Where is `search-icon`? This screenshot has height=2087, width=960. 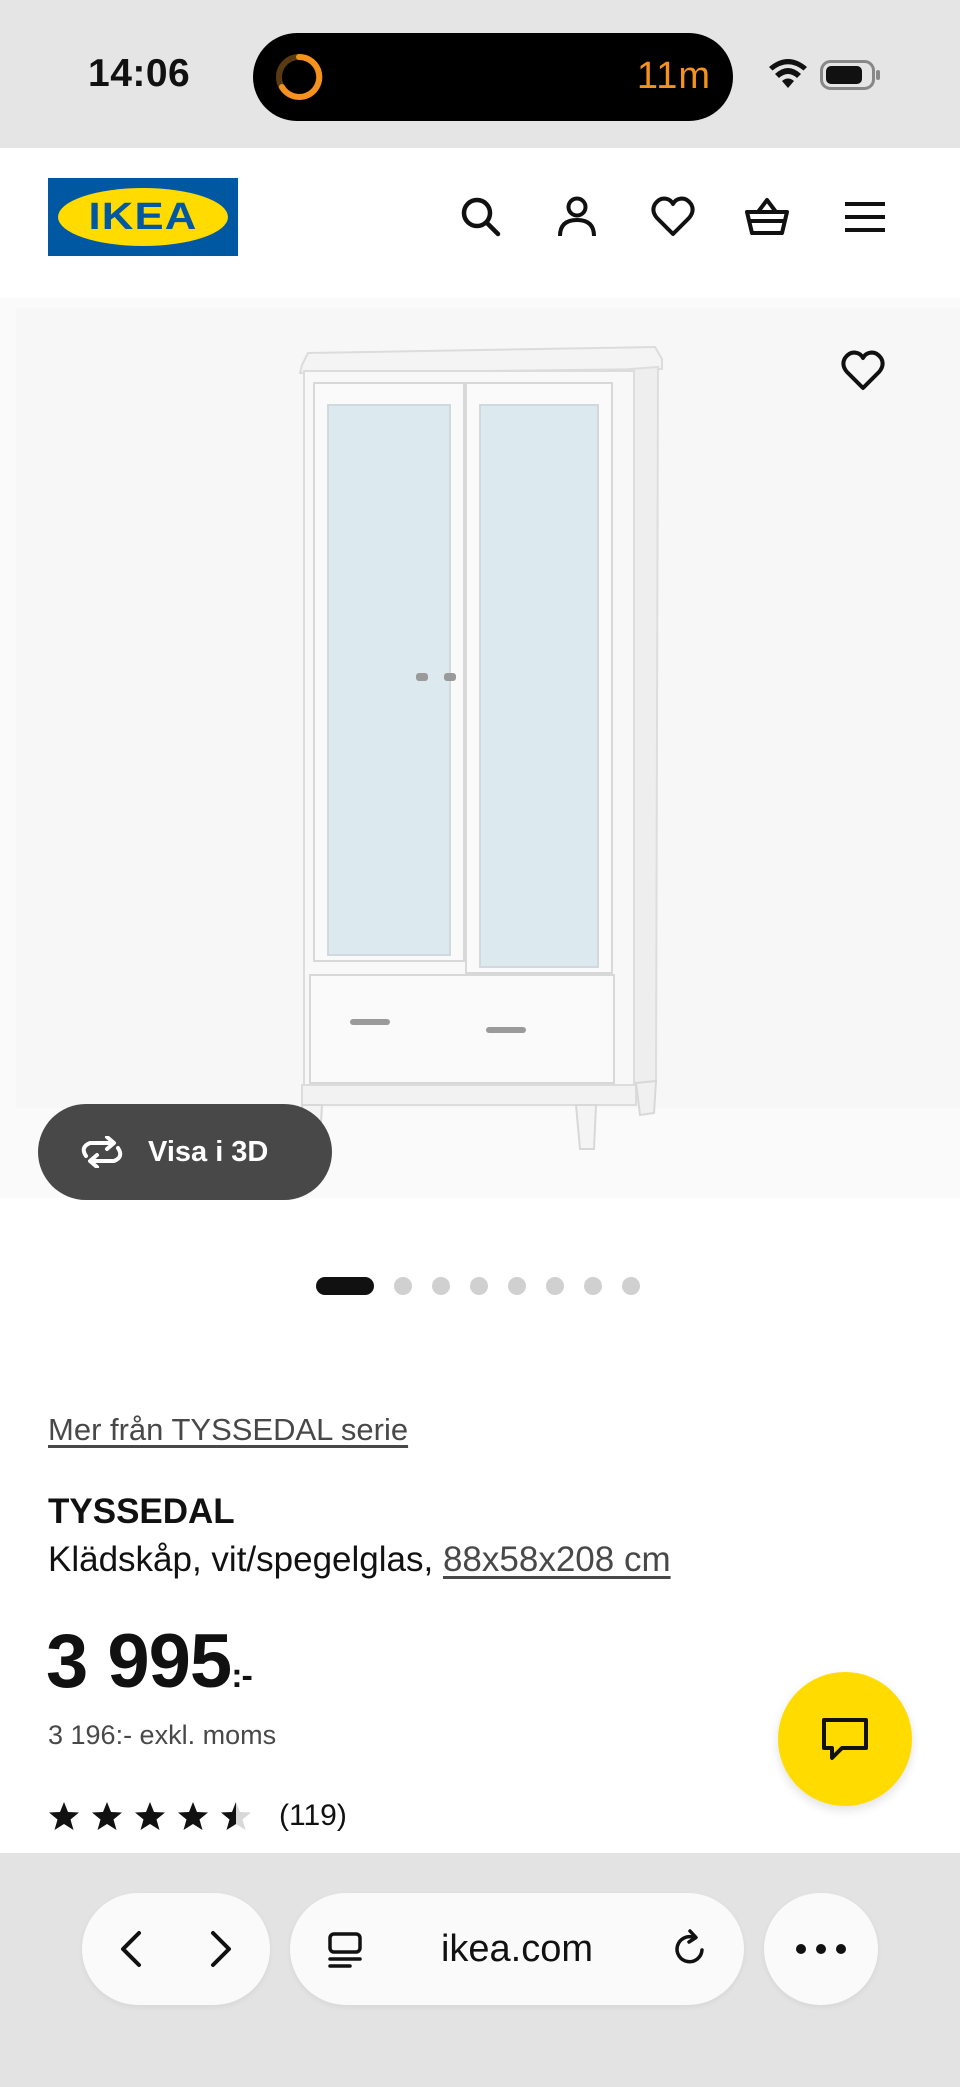 search-icon is located at coordinates (481, 217).